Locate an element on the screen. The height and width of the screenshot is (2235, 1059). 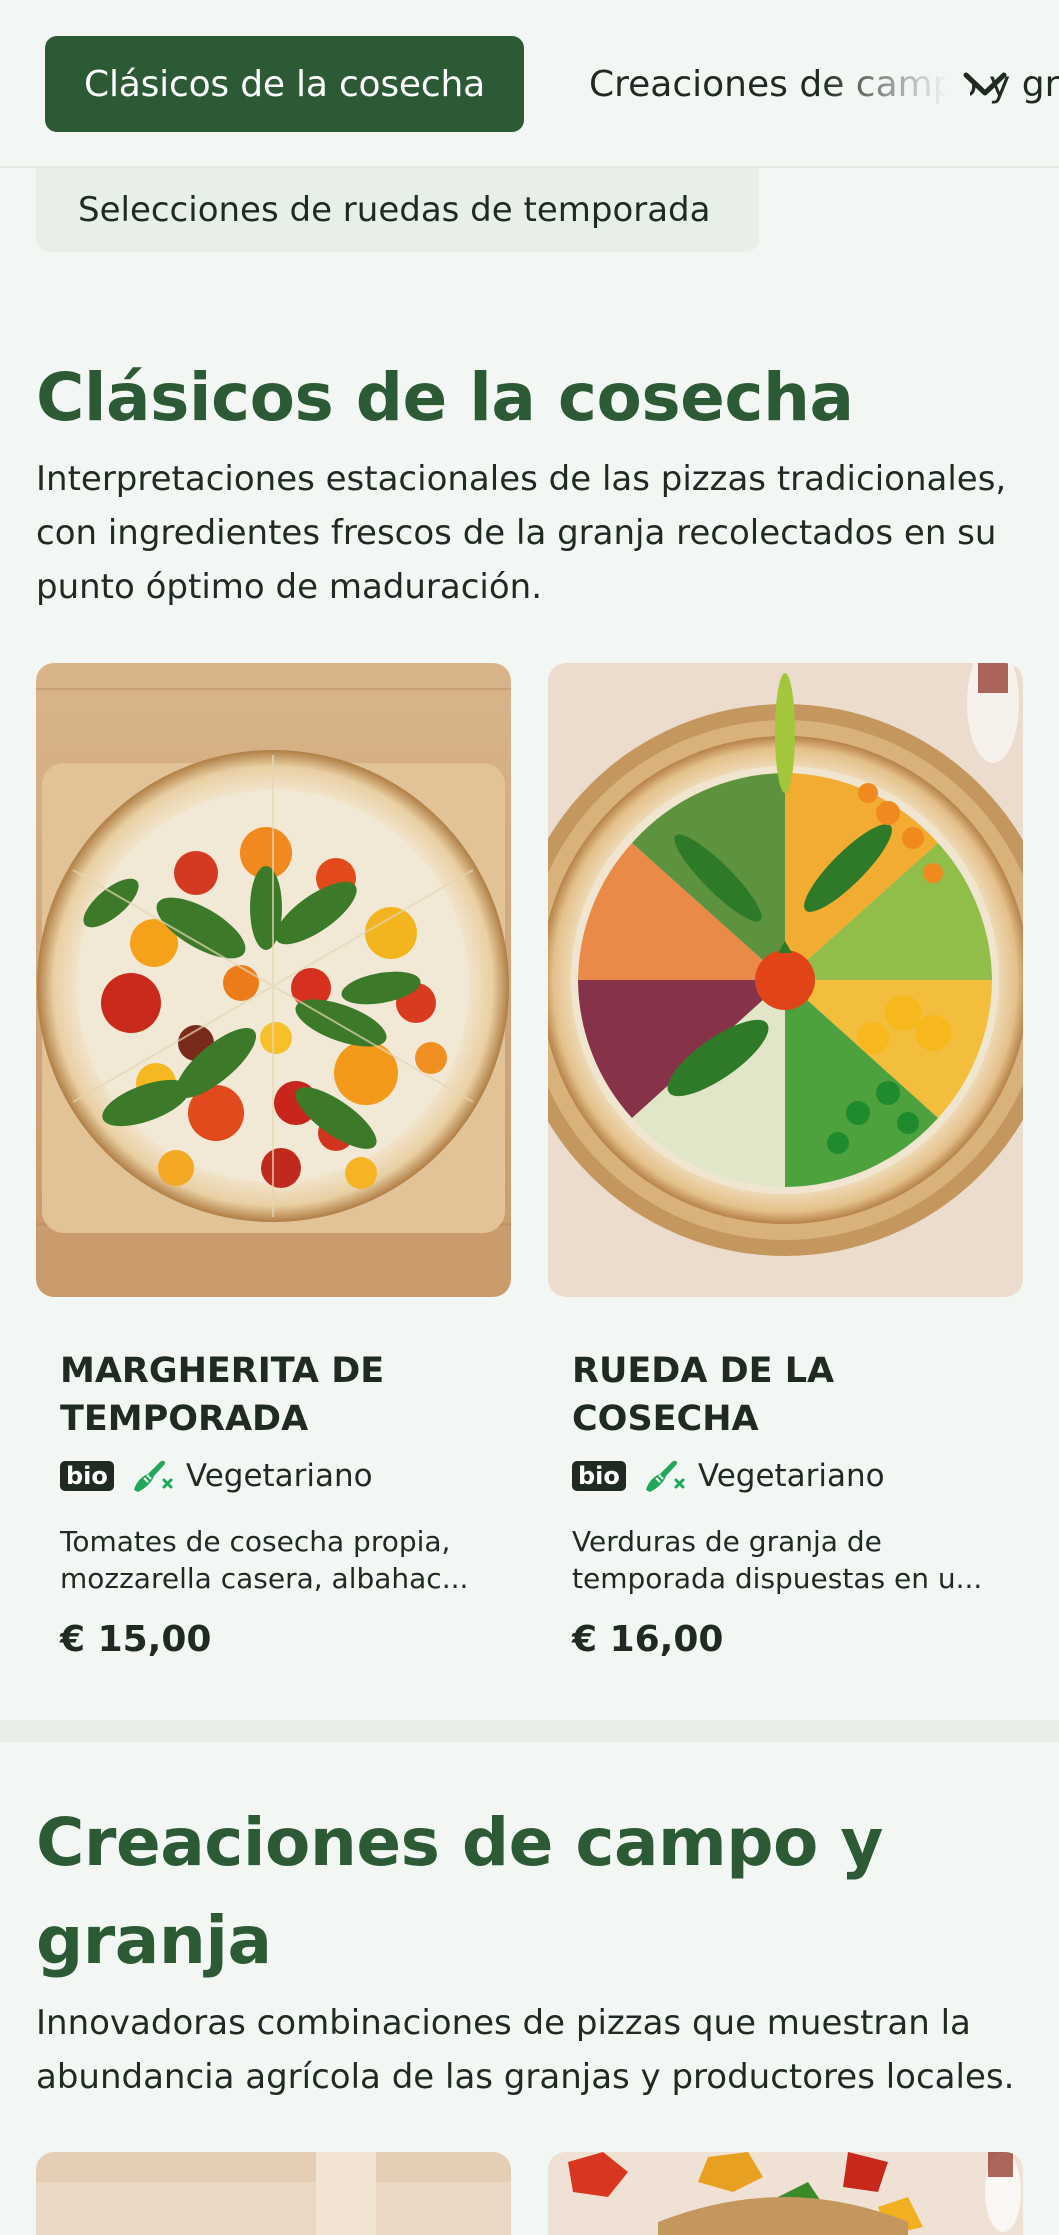
product-name: RUEDA DE LA COSECHA is located at coordinates (703, 1395).